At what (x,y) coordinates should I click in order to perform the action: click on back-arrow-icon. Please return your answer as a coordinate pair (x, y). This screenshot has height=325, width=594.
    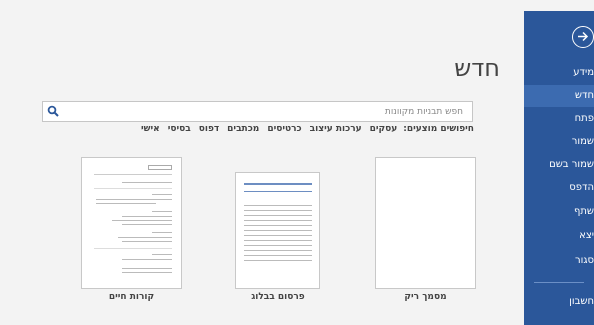
    Looking at the image, I should click on (583, 36).